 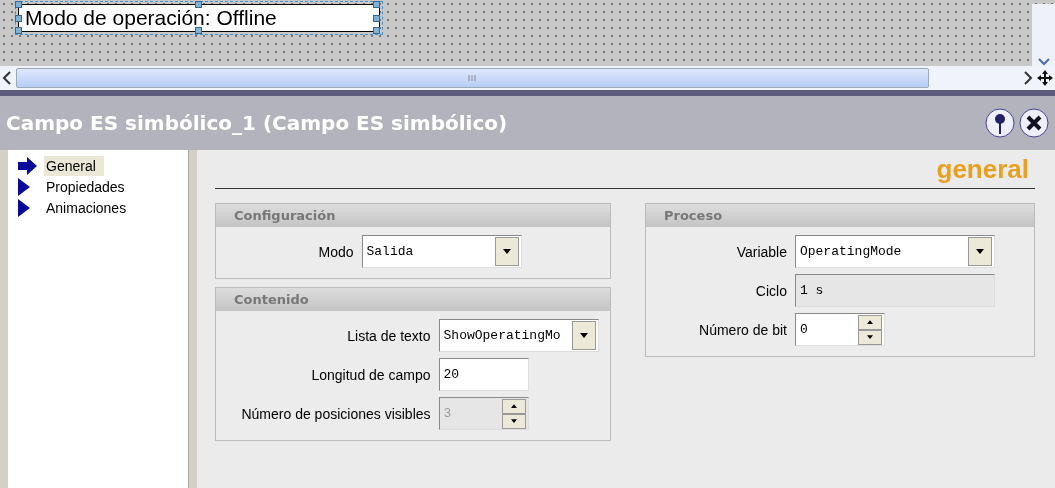 What do you see at coordinates (483, 374) in the screenshot?
I see `input-field: 20` at bounding box center [483, 374].